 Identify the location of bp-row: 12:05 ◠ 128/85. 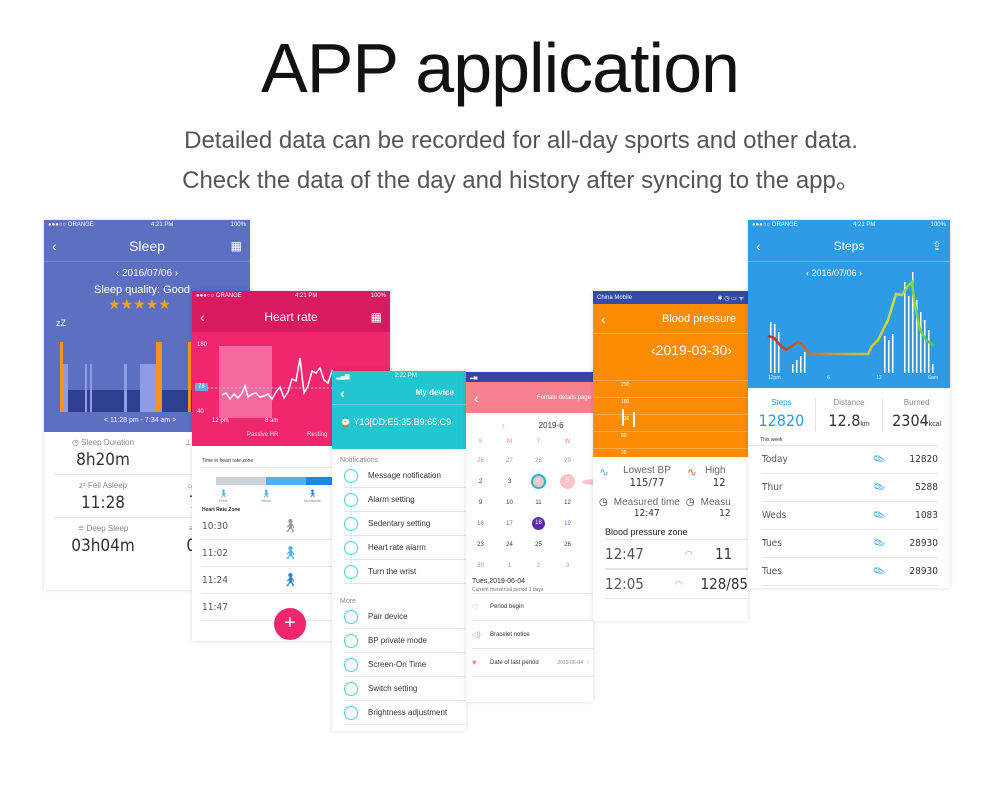
(676, 584).